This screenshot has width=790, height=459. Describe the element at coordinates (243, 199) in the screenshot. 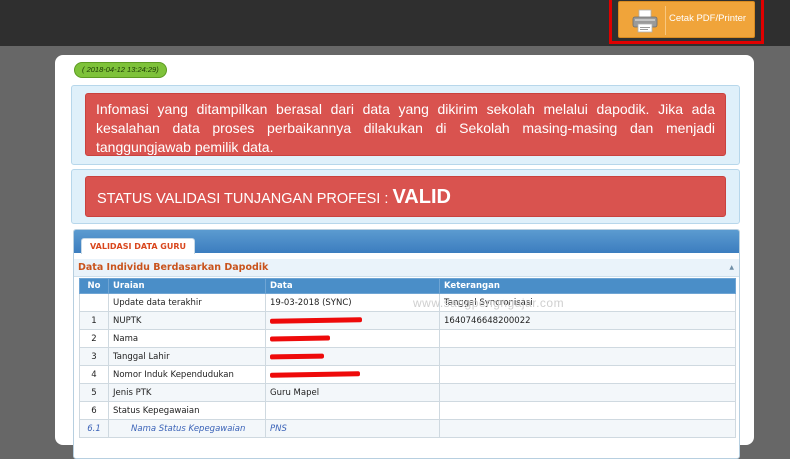

I see `status-label: STATUS VALIDASI TUNJANGAN PROFESI :` at that location.